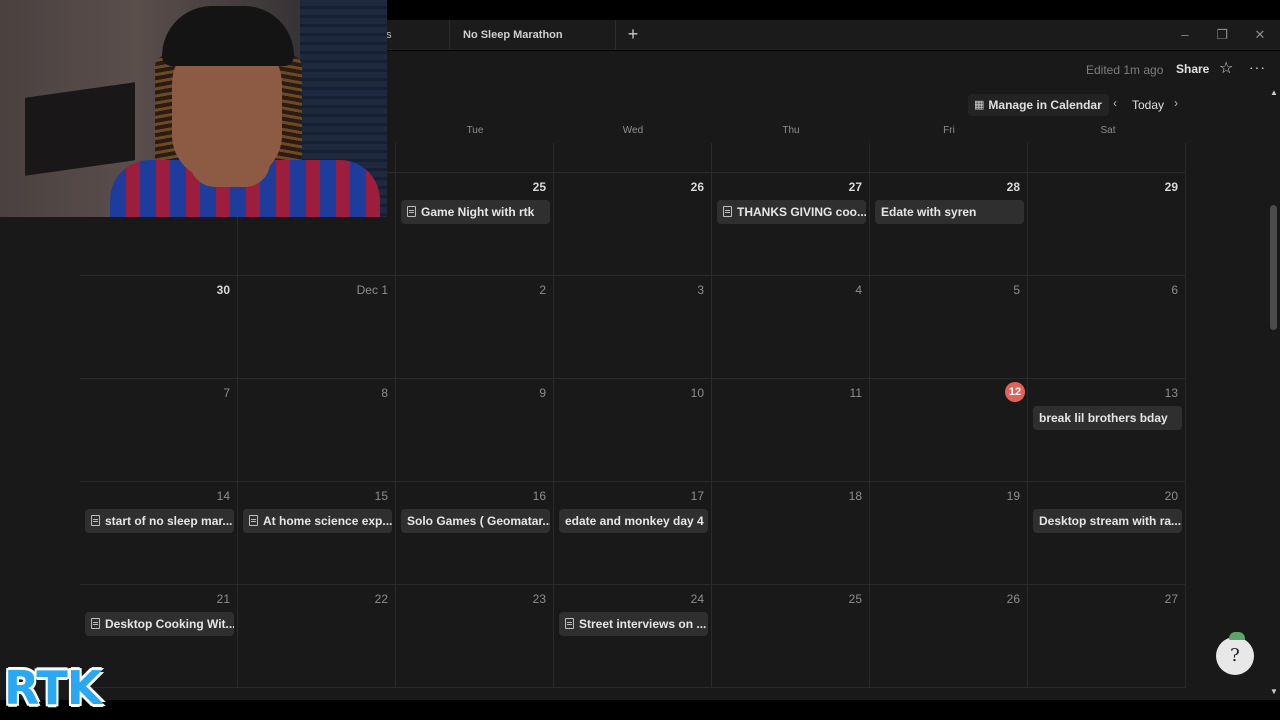 This screenshot has height=720, width=1280. I want to click on tab-previous: ns, so click(415, 35).